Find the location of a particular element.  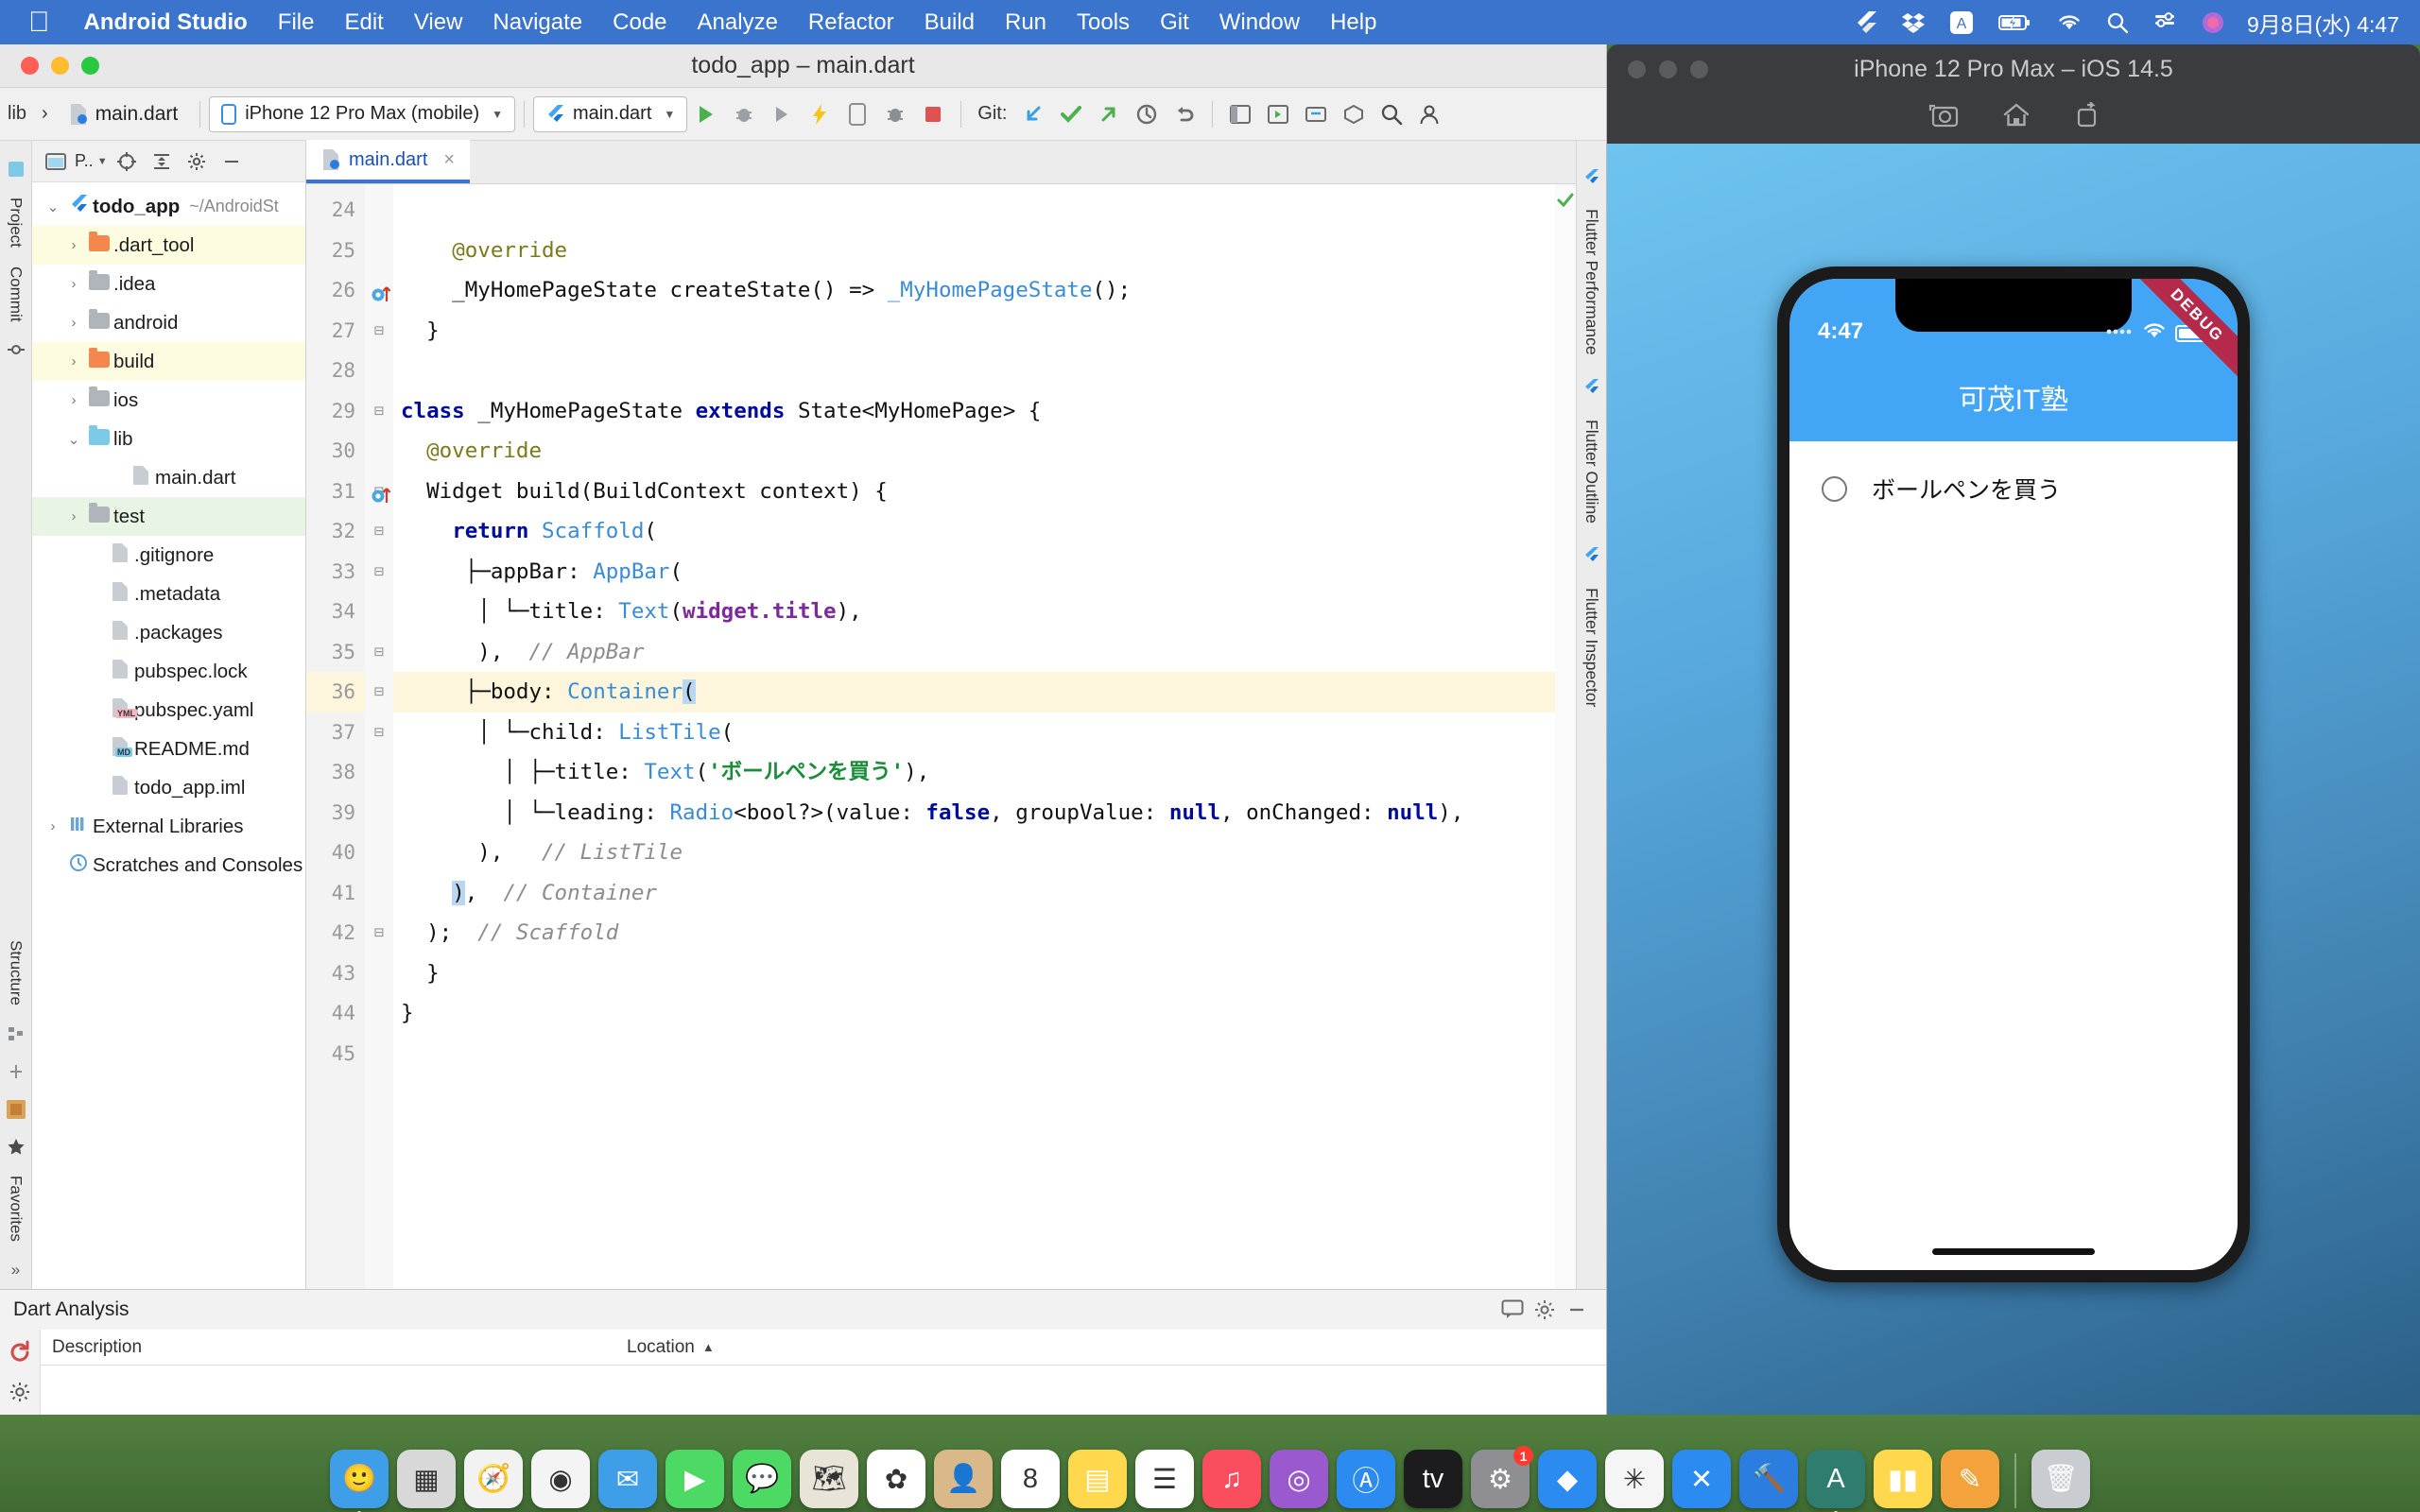

tree-item-build: › build is located at coordinates (169, 361).